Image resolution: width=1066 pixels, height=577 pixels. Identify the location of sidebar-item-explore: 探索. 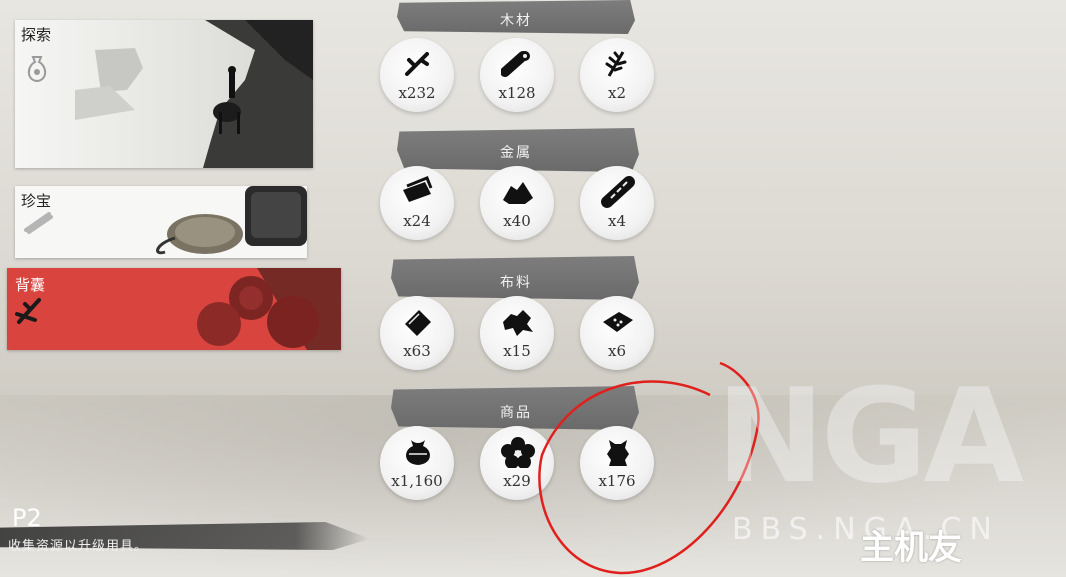
(164, 94).